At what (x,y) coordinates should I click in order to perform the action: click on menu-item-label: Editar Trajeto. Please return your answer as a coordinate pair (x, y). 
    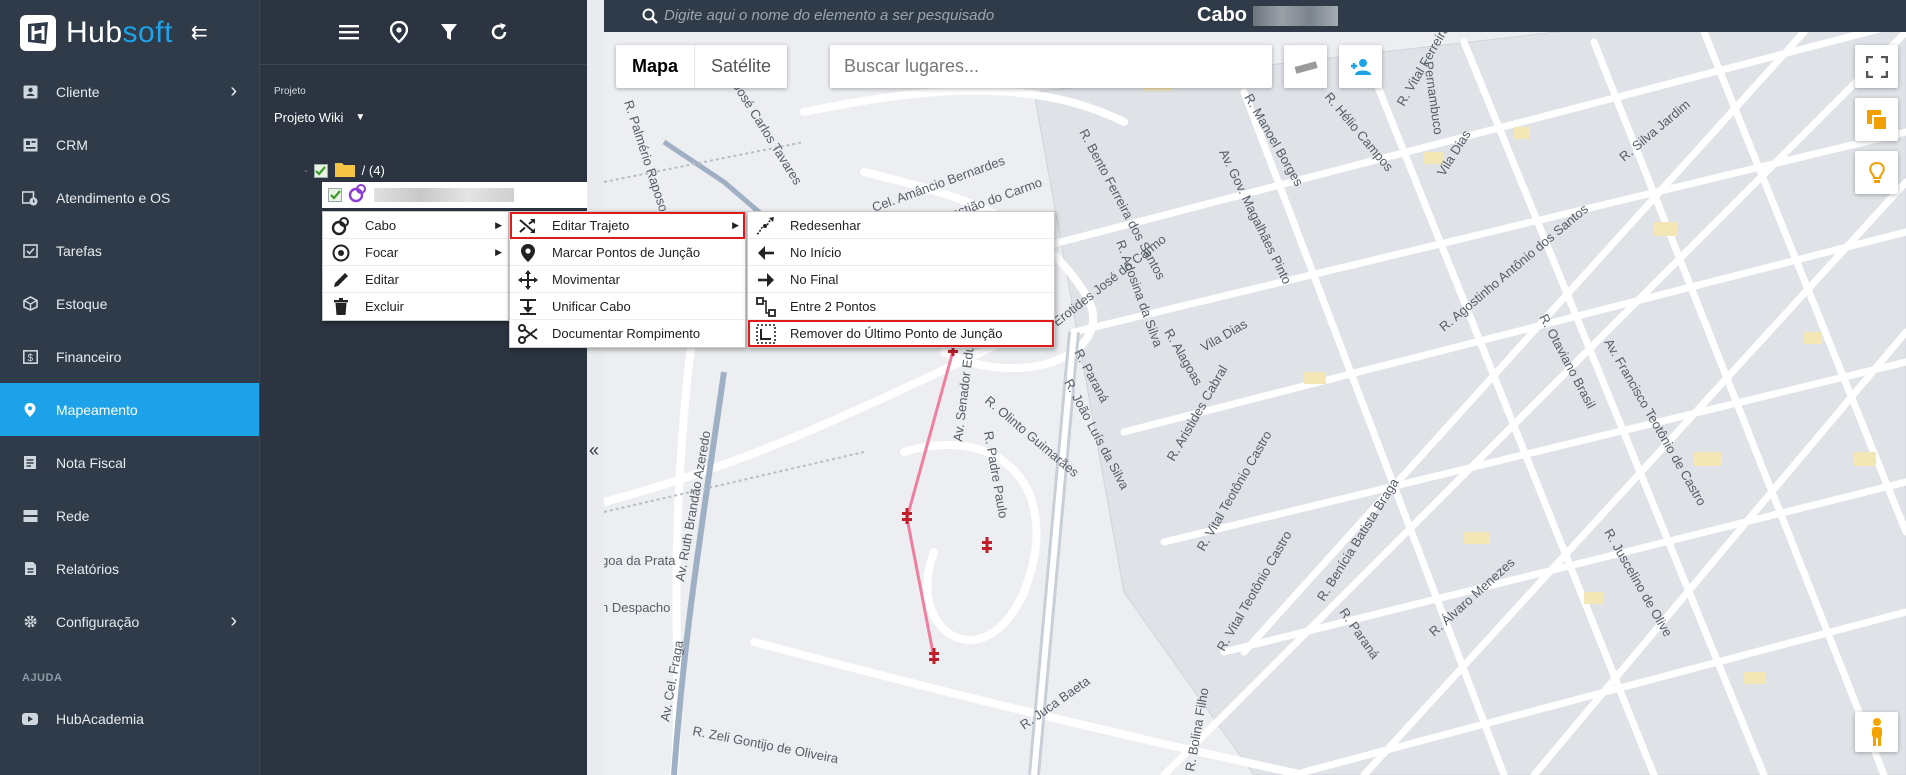
    Looking at the image, I should click on (591, 225).